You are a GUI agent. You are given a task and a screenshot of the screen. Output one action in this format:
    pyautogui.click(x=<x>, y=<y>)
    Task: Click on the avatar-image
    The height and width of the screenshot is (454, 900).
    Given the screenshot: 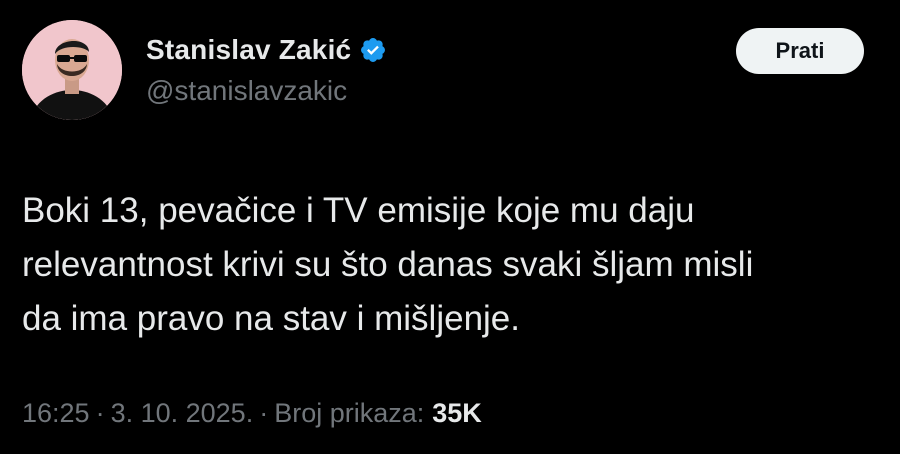 What is the action you would take?
    pyautogui.click(x=72, y=70)
    